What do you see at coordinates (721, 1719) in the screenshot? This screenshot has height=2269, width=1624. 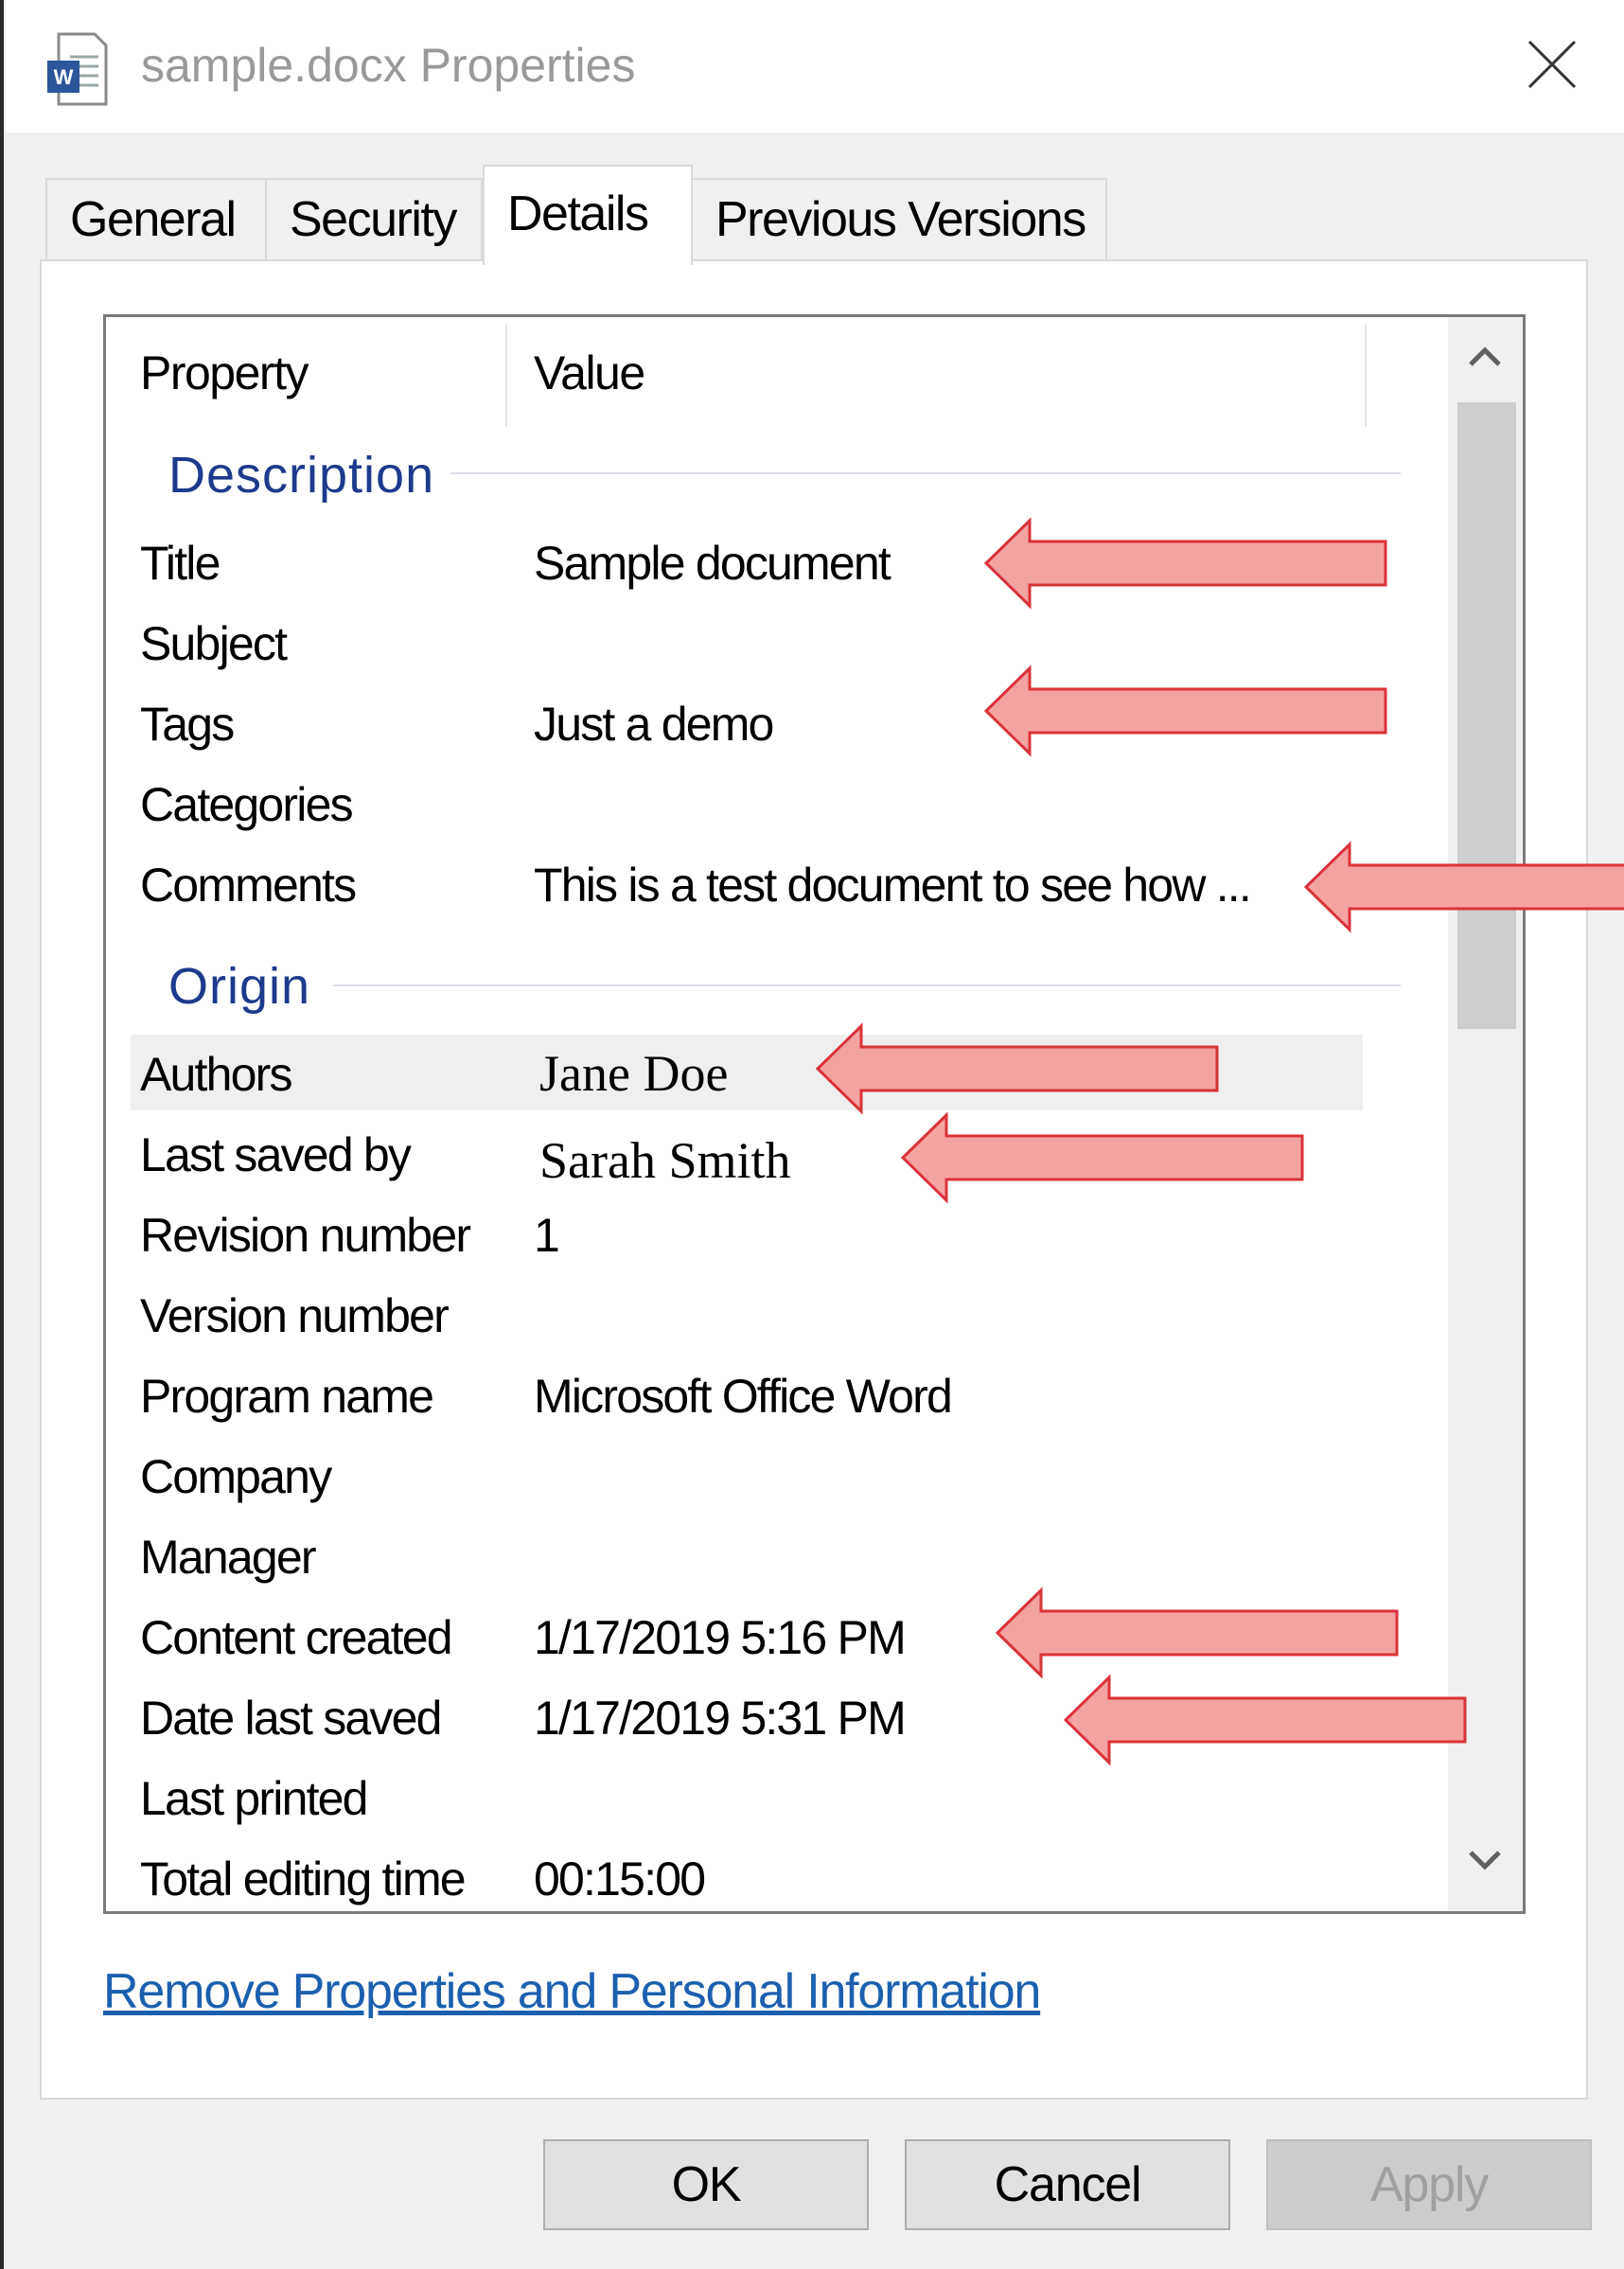 I see `property-value: 1/17/2019 5:31 PM` at bounding box center [721, 1719].